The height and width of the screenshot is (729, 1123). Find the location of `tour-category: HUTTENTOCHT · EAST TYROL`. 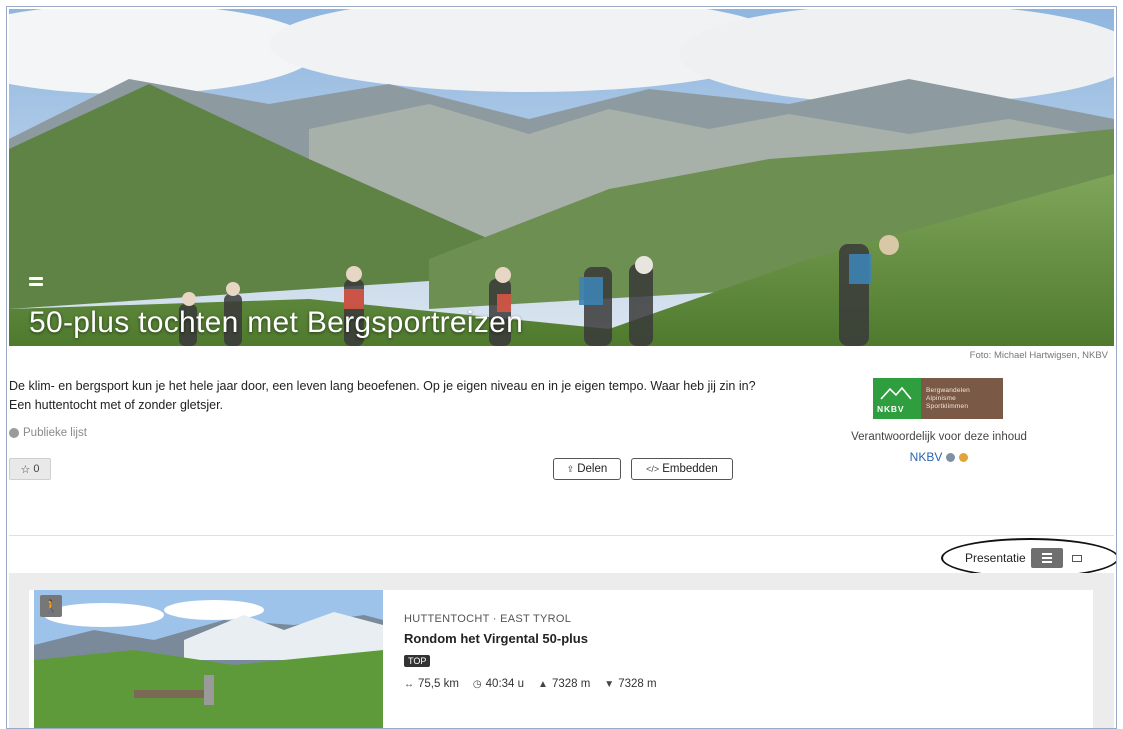

tour-category: HUTTENTOCHT · EAST TYROL is located at coordinates (488, 619).